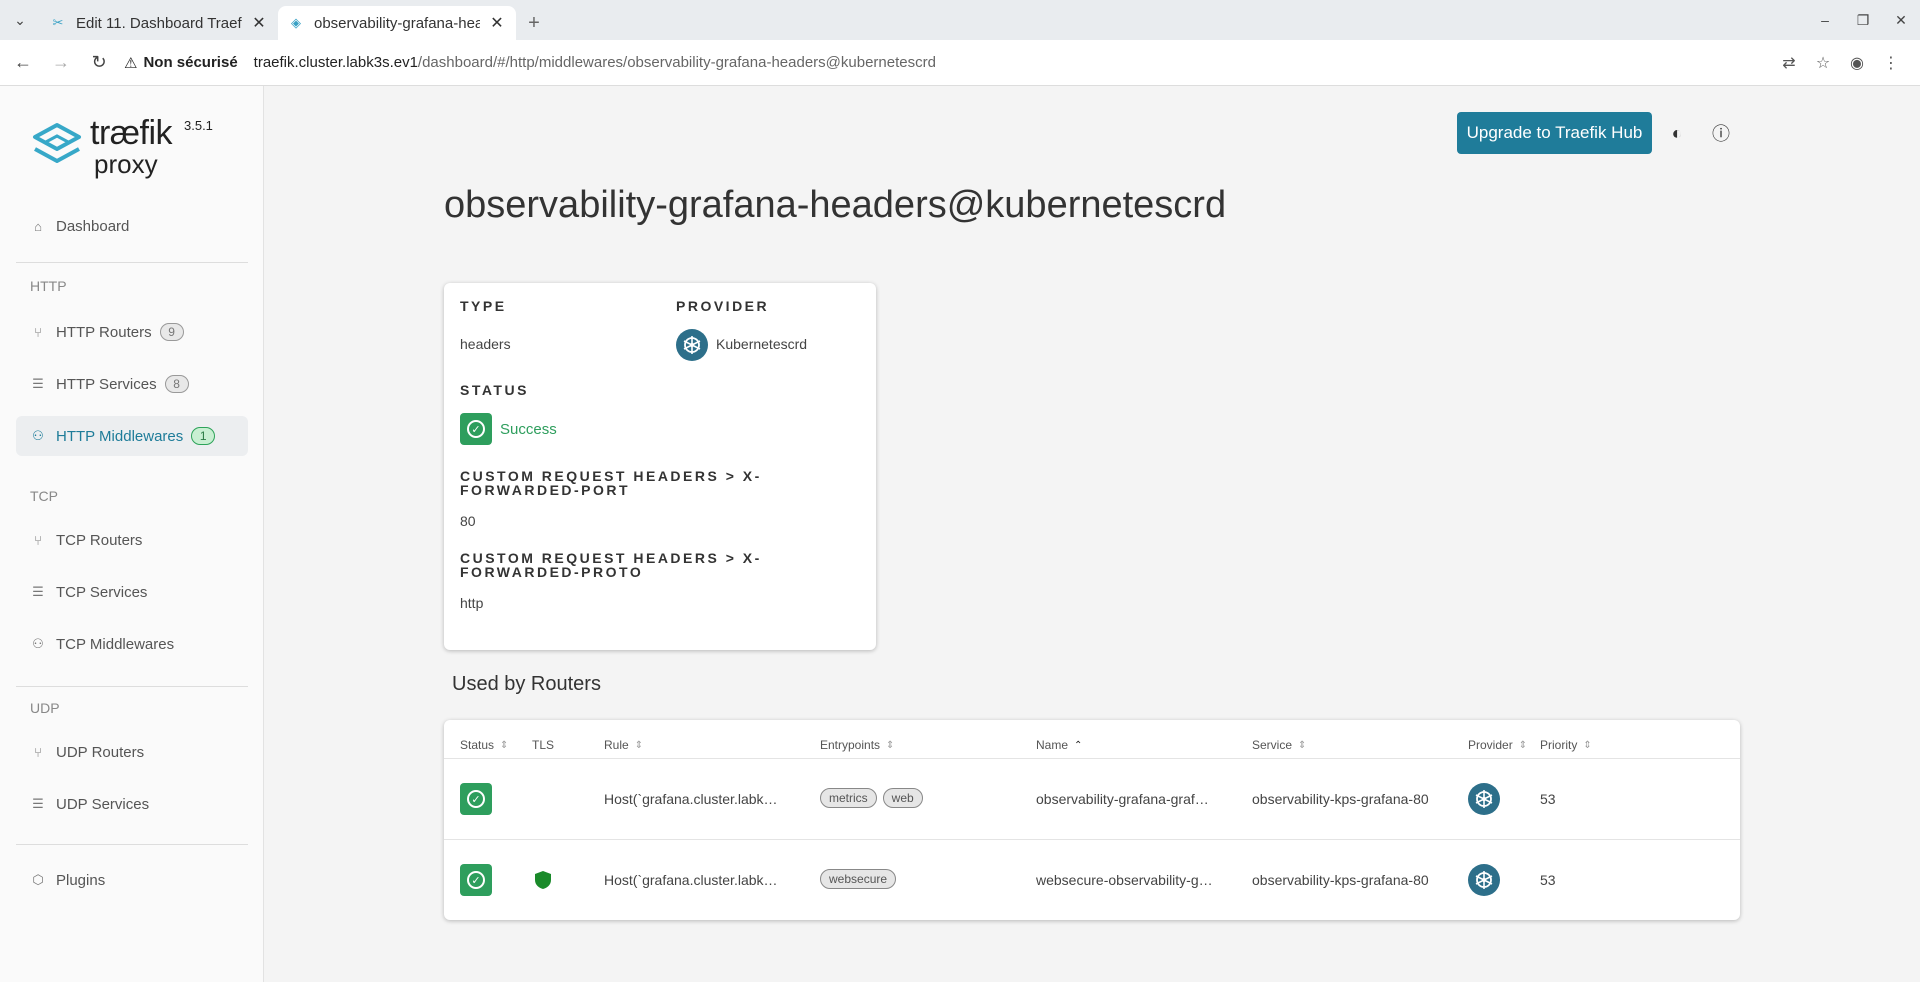 The width and height of the screenshot is (1920, 982). What do you see at coordinates (132, 384) in the screenshot?
I see `sidebar-item-http-services: ☰ HTTP Services 8` at bounding box center [132, 384].